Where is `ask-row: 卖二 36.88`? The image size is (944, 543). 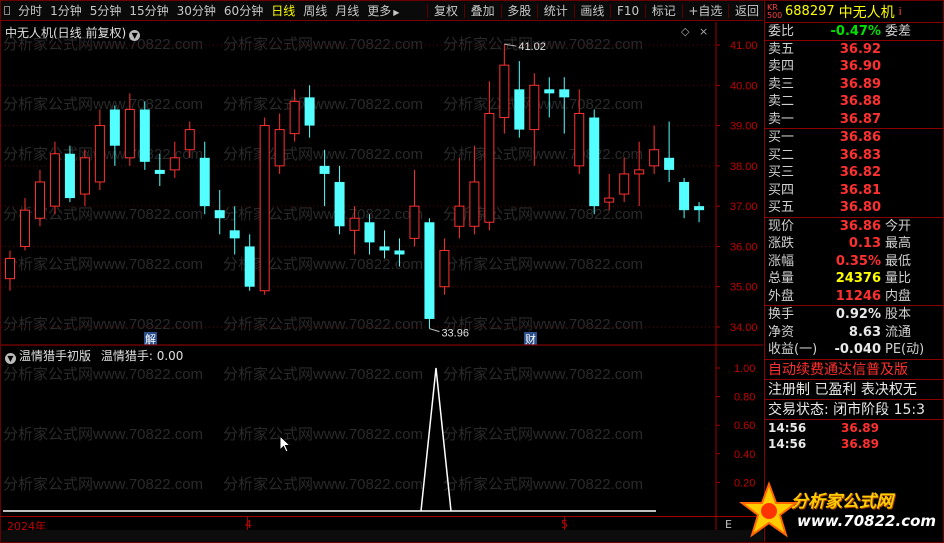 ask-row: 卖二 36.88 is located at coordinates (854, 102).